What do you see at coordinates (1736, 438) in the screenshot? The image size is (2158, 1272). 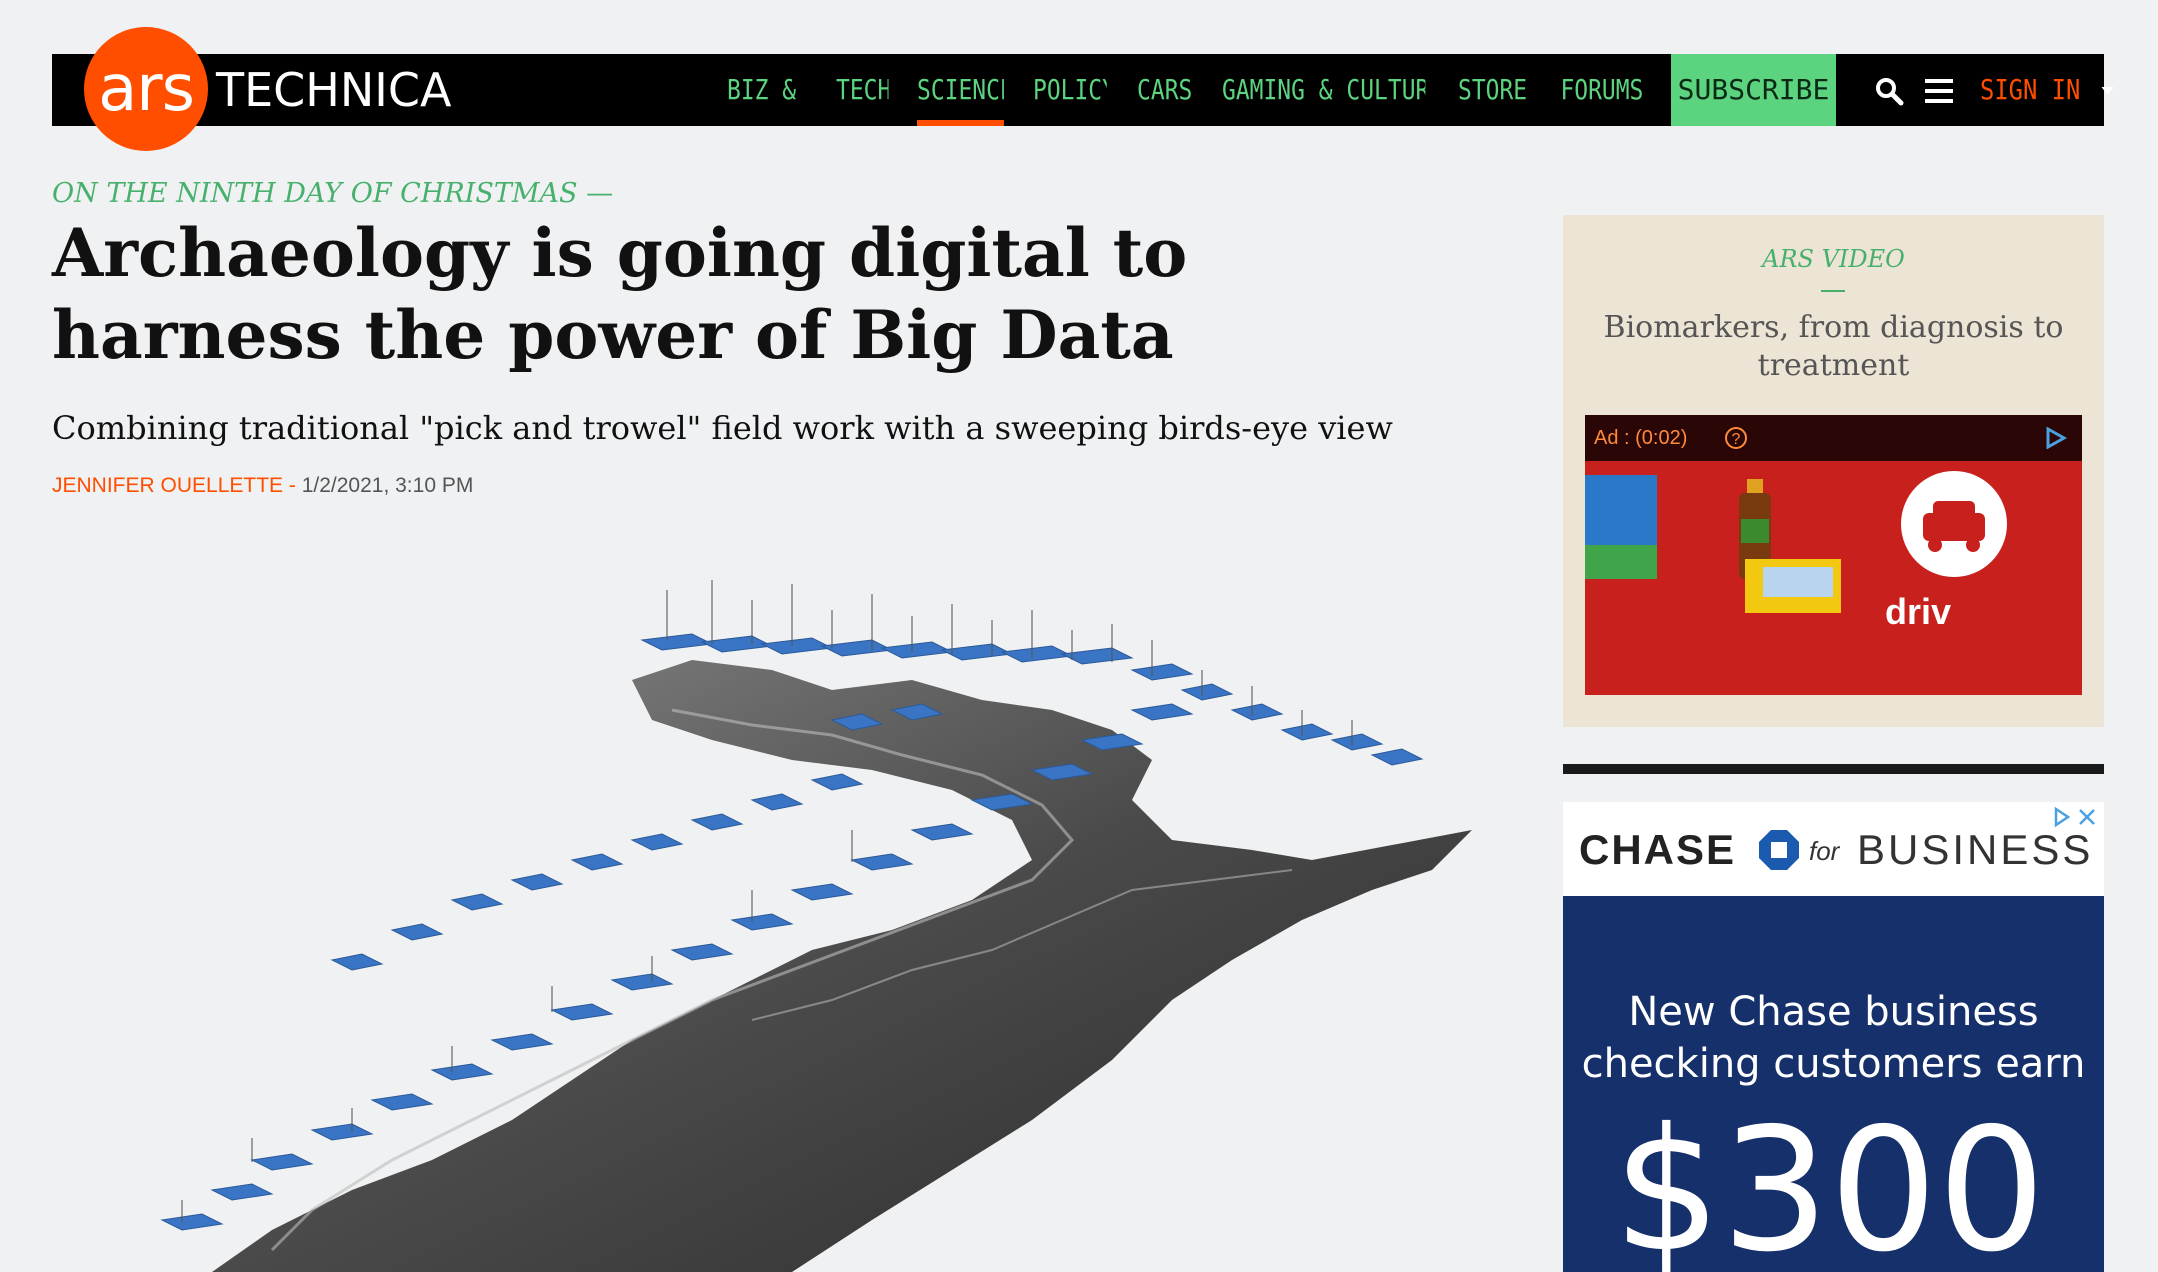 I see `help-icon: ?` at bounding box center [1736, 438].